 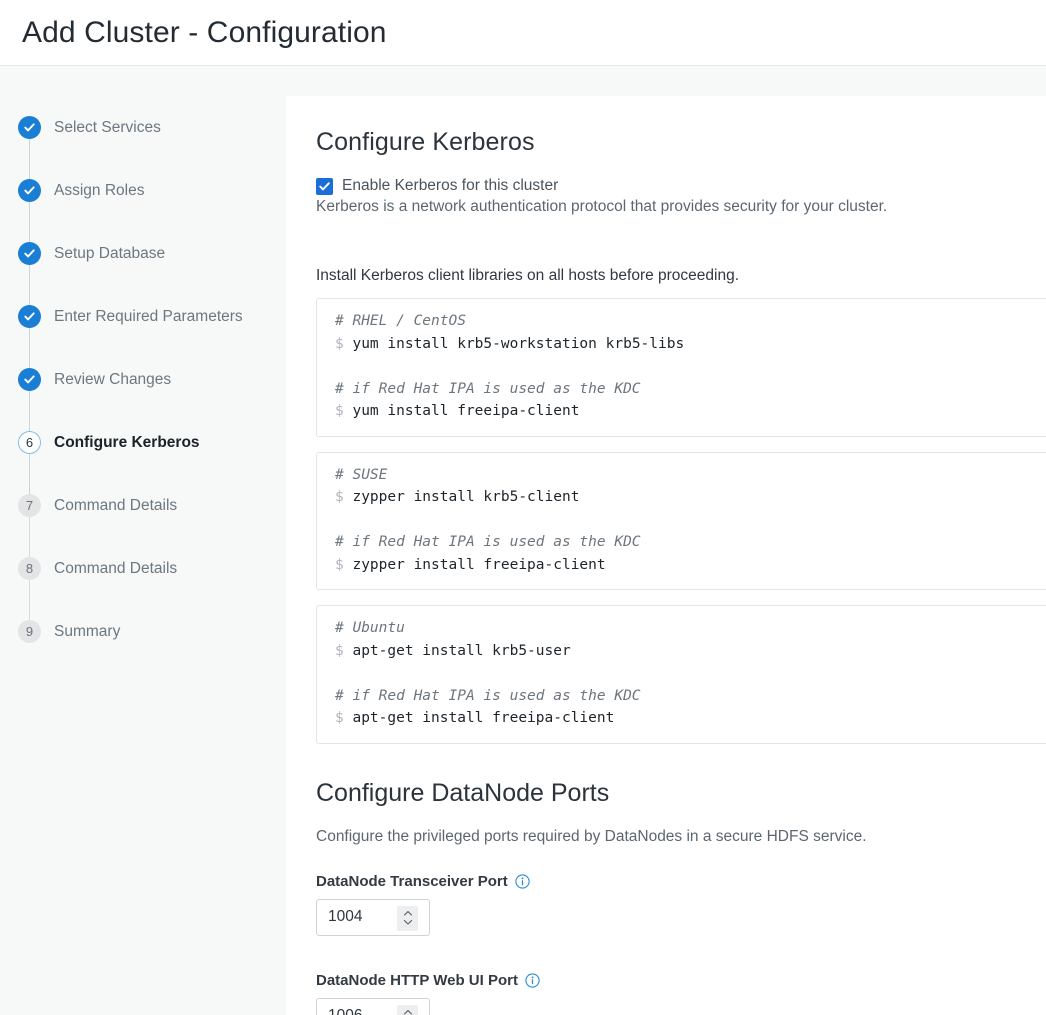 What do you see at coordinates (690, 497) in the screenshot?
I see `code-command-line: $ zypper install krb5-client` at bounding box center [690, 497].